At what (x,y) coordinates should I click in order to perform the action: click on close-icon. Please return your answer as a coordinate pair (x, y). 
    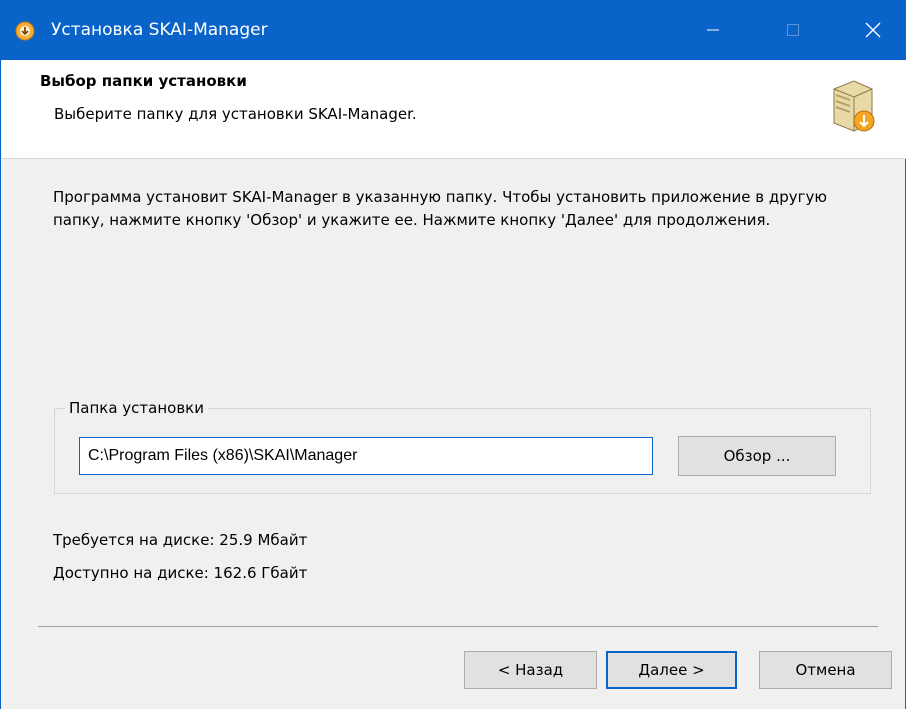
    Looking at the image, I should click on (873, 30).